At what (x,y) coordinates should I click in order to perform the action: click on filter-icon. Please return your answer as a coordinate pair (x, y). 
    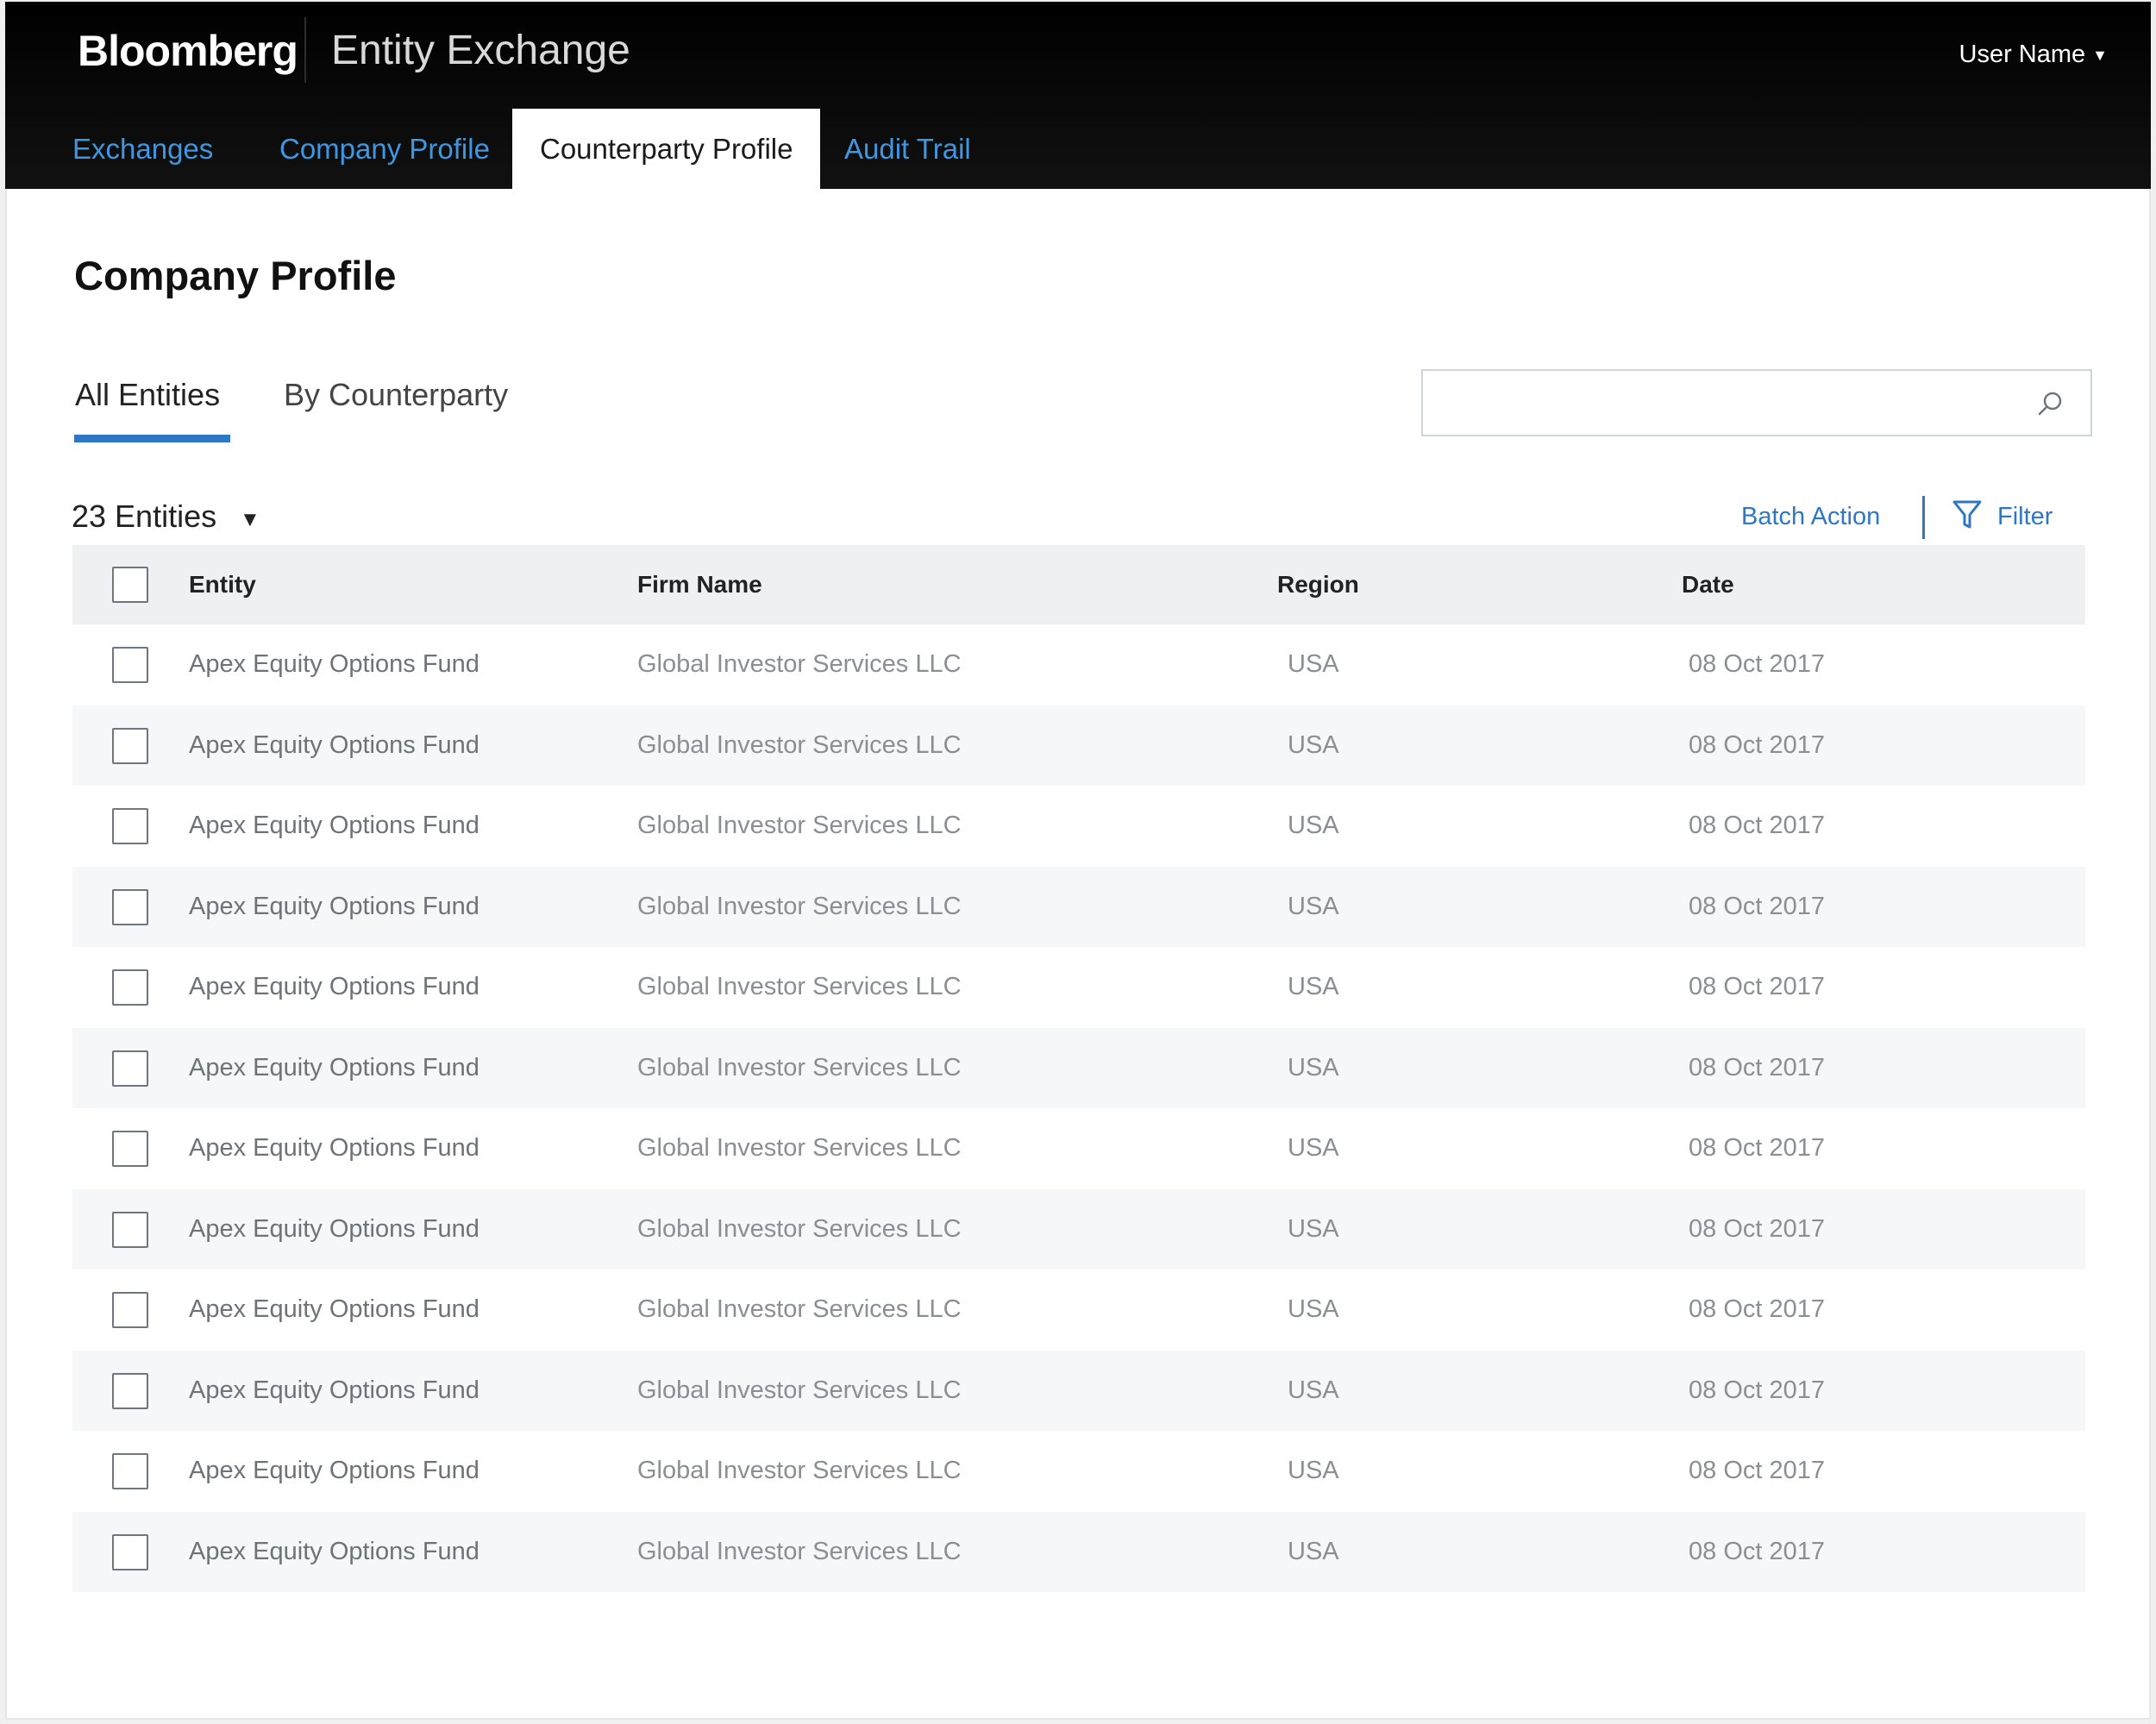
    Looking at the image, I should click on (1967, 514).